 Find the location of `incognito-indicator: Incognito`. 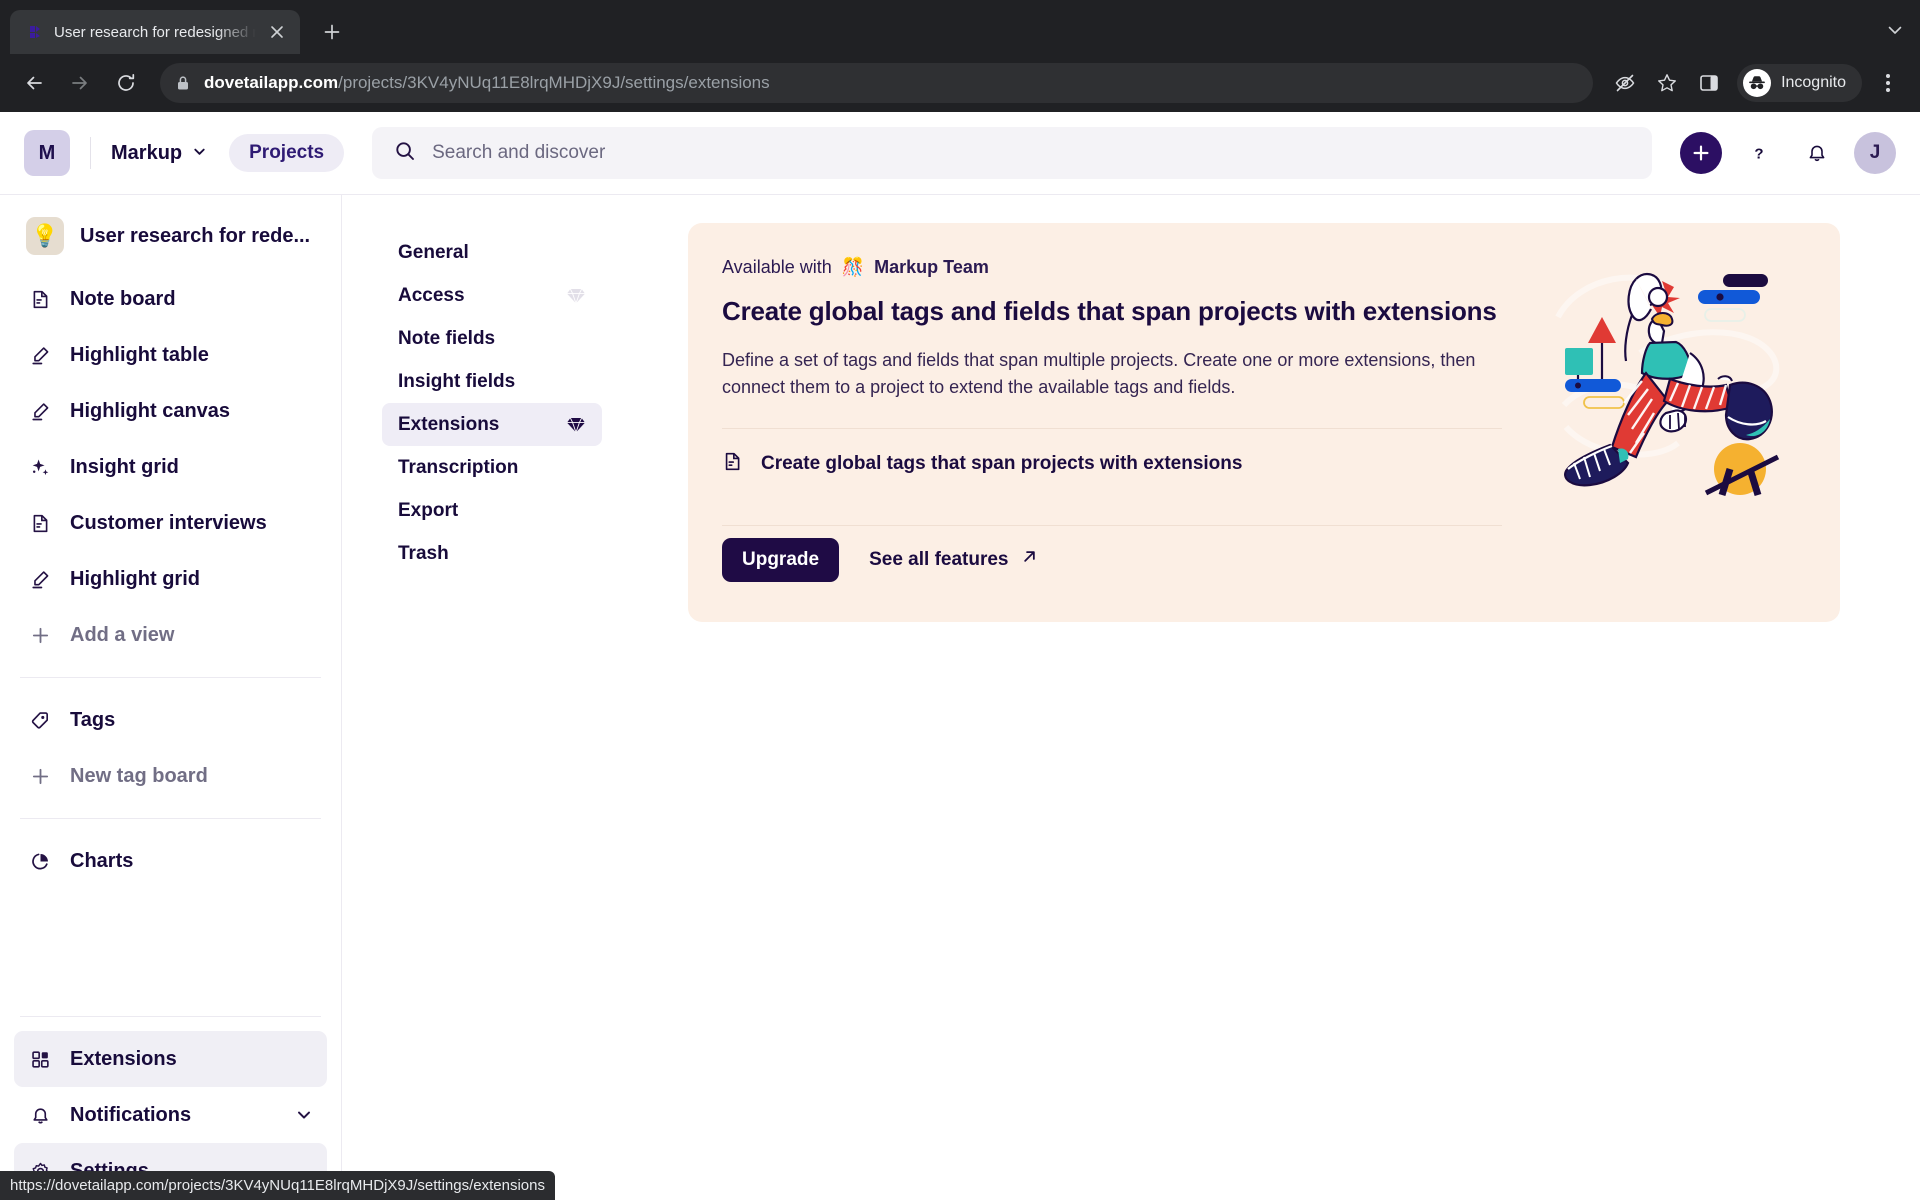

incognito-indicator: Incognito is located at coordinates (1799, 83).